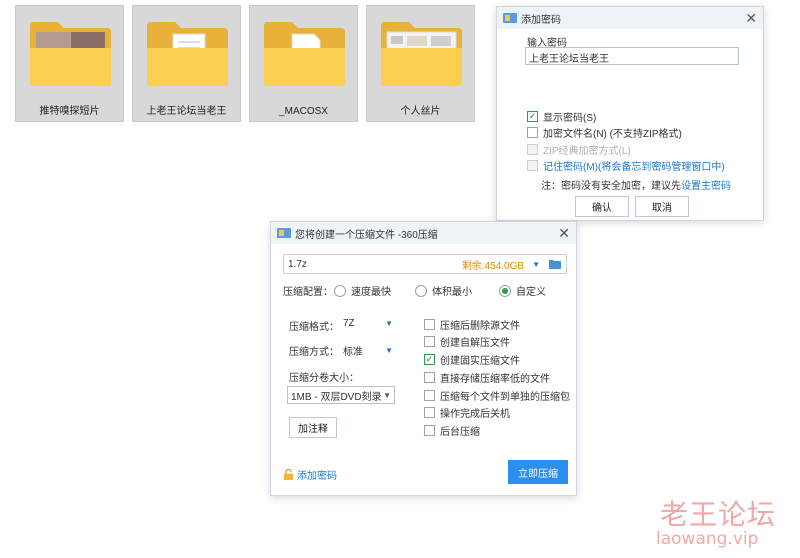  What do you see at coordinates (587, 151) in the screenshot?
I see `zip-classic-label: ZIP经典加密方式(L)` at bounding box center [587, 151].